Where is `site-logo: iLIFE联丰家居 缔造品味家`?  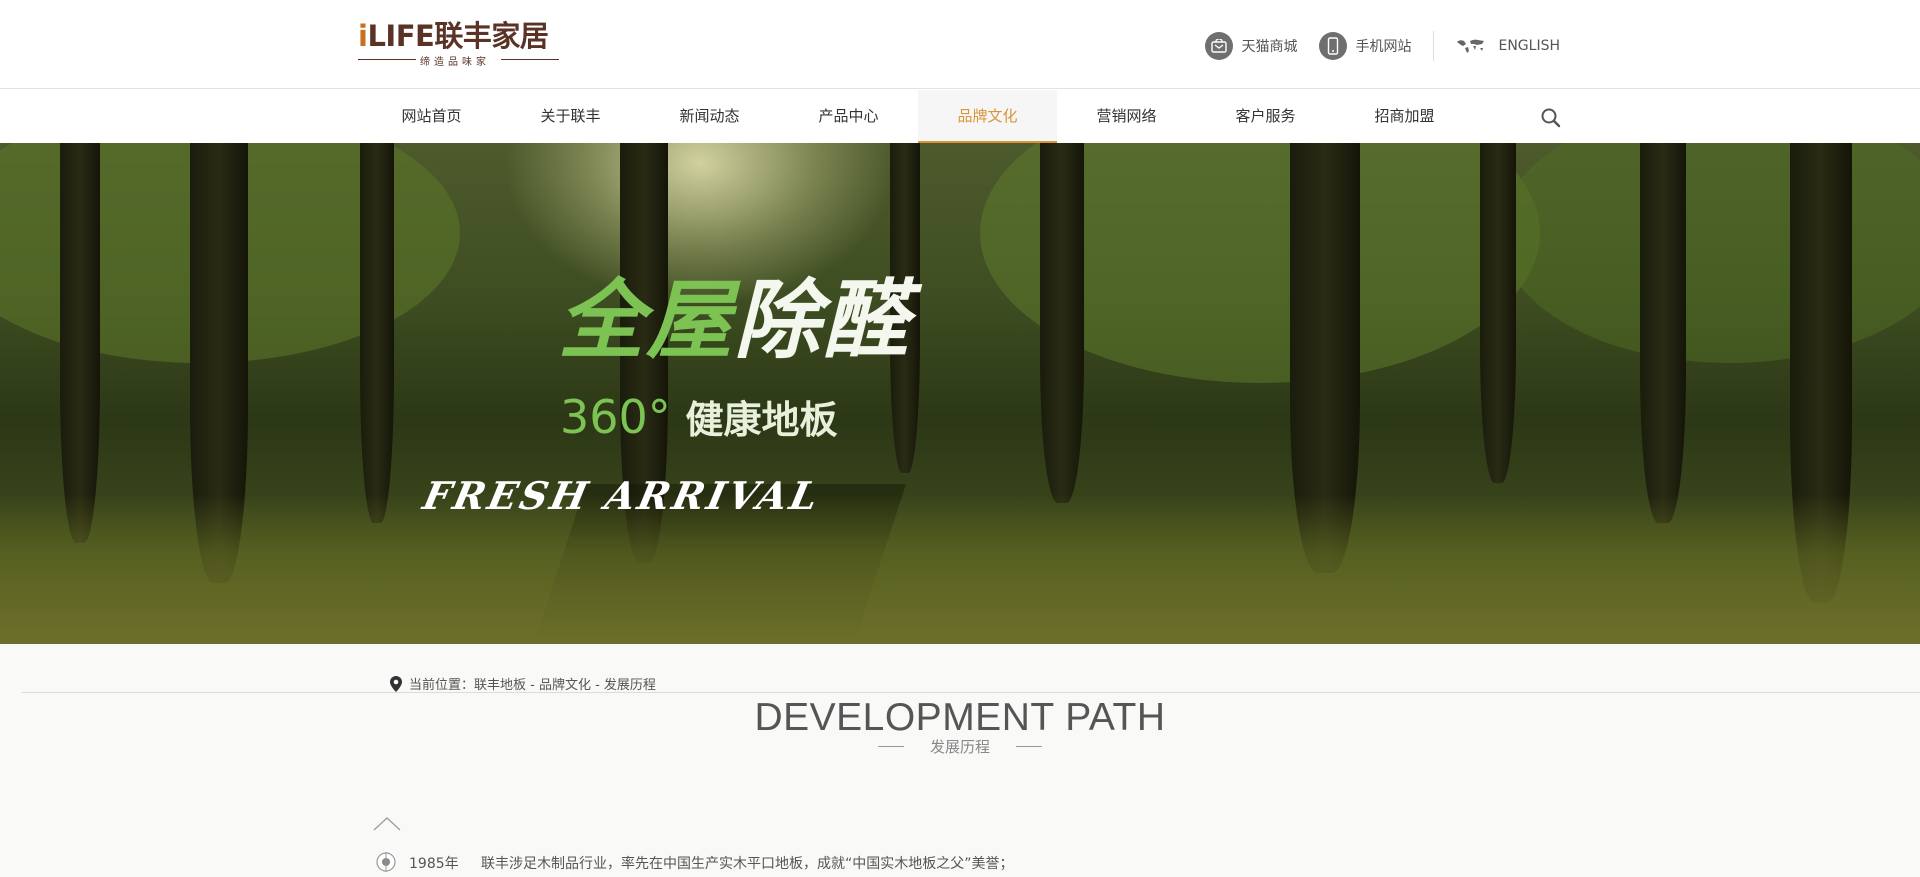
site-logo: iLIFE联丰家居 缔造品味家 is located at coordinates (460, 44).